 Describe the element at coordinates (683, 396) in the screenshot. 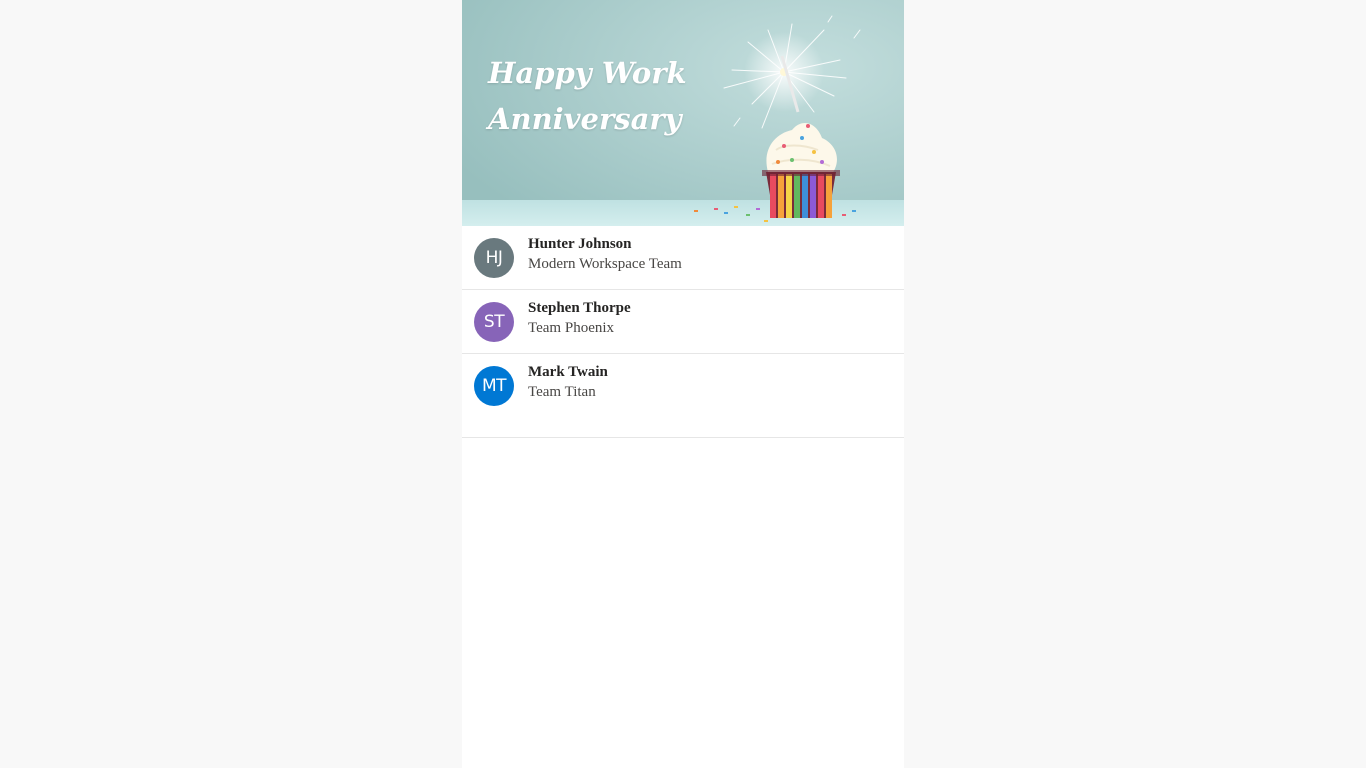

I see `person-item-mark-twain: MT Mark Twain Team Titan` at that location.